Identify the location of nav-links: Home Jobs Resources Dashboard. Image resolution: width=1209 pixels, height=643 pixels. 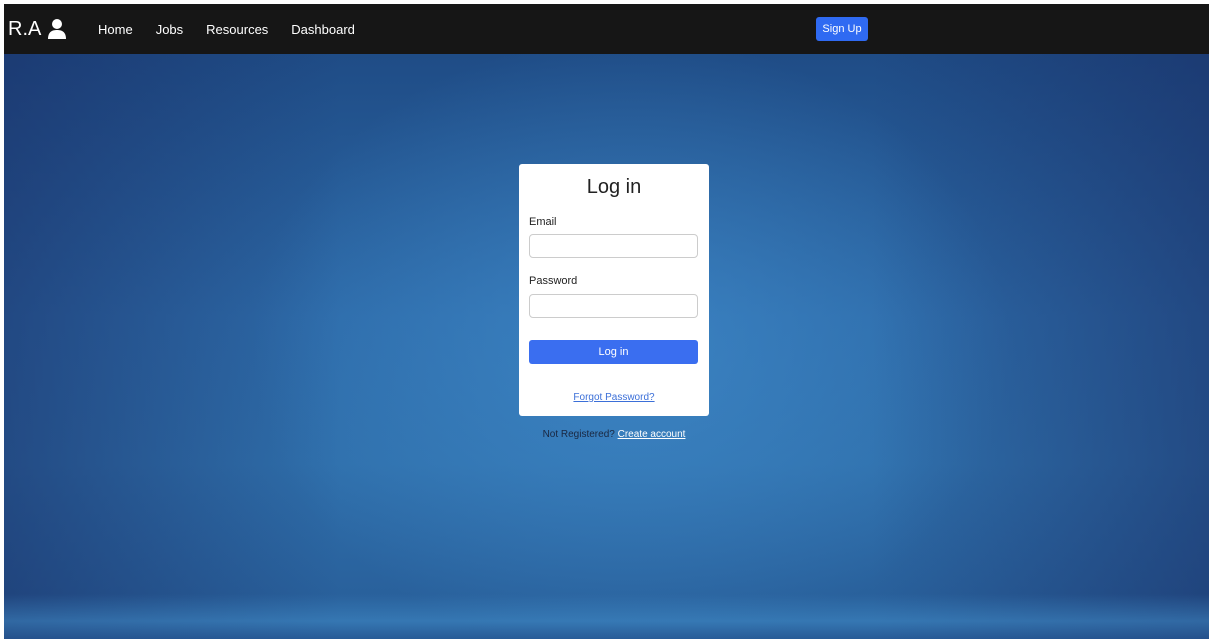
(238, 29).